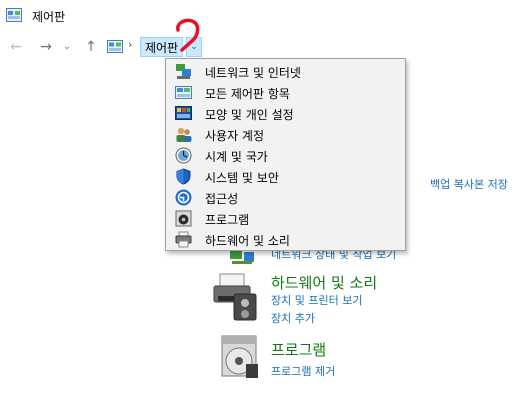 This screenshot has width=530, height=400. Describe the element at coordinates (184, 134) in the screenshot. I see `user-accounts-icon` at that location.